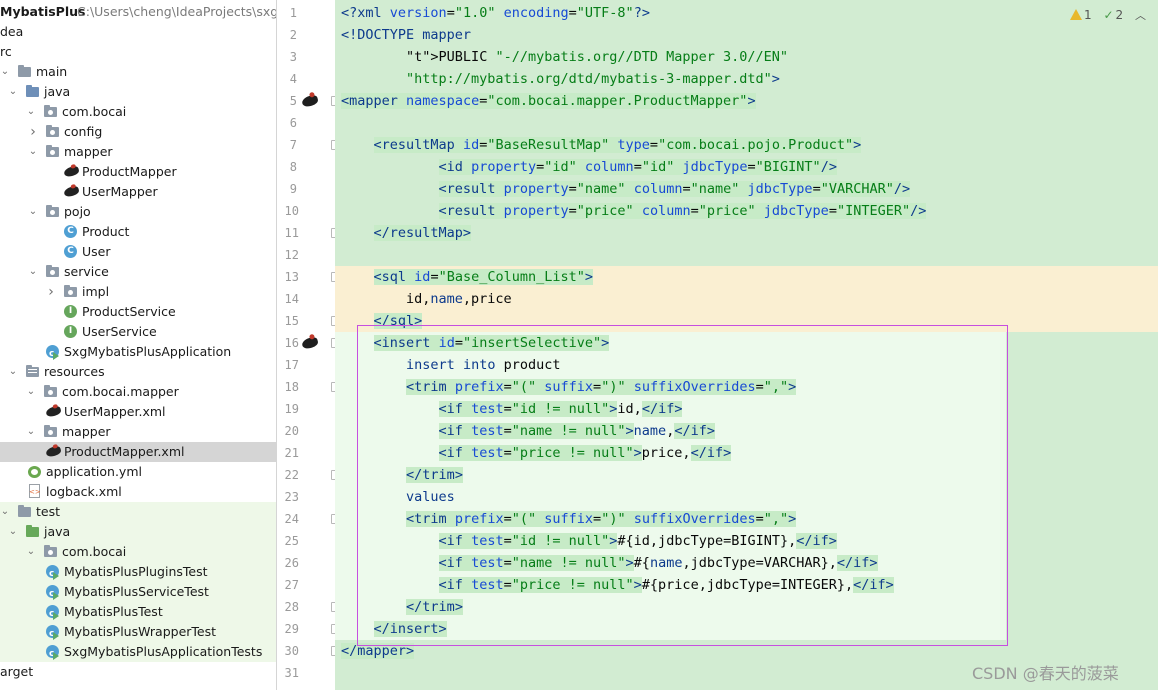 The image size is (1158, 690). What do you see at coordinates (25, 72) in the screenshot?
I see `folder-icon` at bounding box center [25, 72].